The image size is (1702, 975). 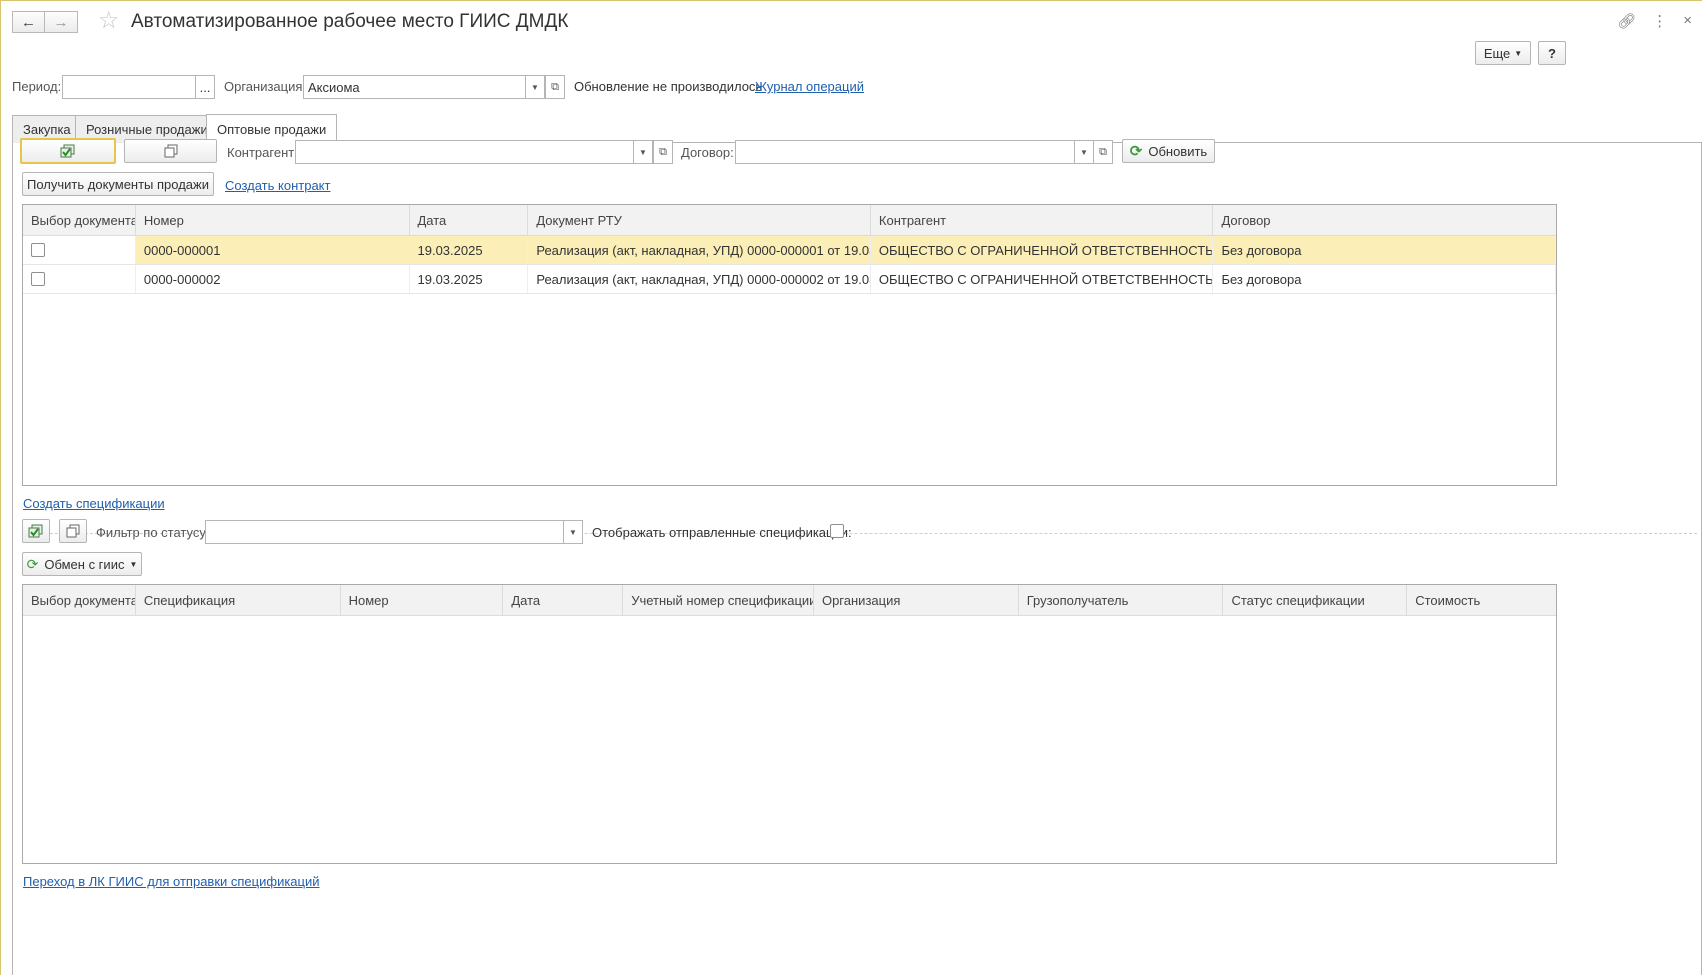 I want to click on arrow-left-icon: ←, so click(x=28, y=22).